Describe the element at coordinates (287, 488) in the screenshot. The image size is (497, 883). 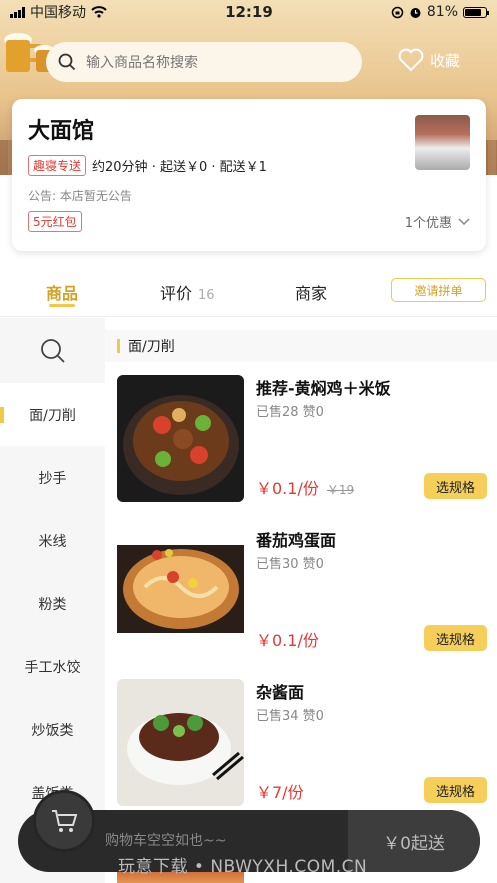
I see `price-value: ￥0.1/份` at that location.